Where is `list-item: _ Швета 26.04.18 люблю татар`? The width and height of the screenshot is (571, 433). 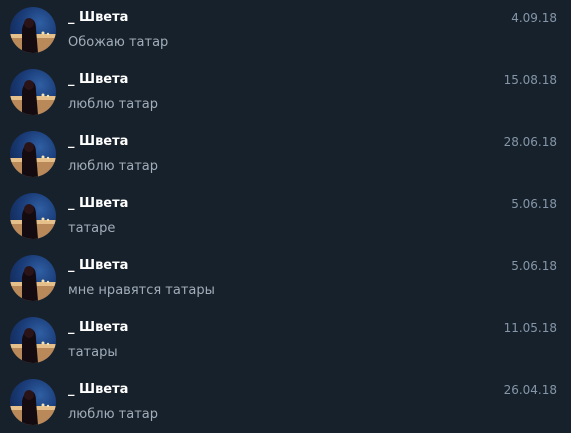 list-item: _ Швета 26.04.18 люблю татар is located at coordinates (285, 402).